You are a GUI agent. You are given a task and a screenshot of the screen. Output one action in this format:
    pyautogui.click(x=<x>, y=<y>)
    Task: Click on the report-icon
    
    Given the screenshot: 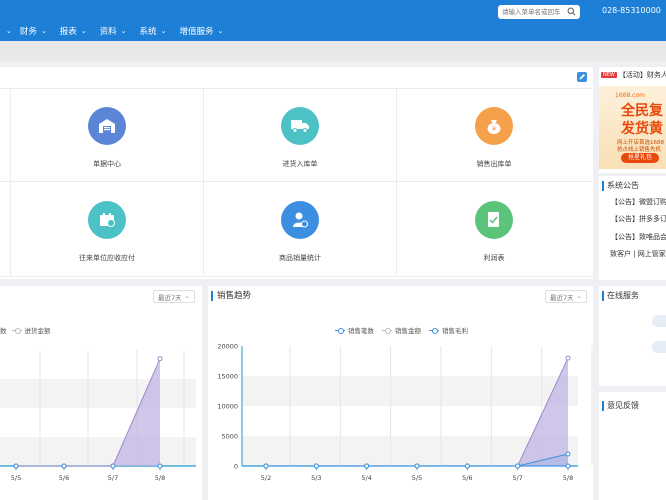 What is the action you would take?
    pyautogui.click(x=494, y=220)
    